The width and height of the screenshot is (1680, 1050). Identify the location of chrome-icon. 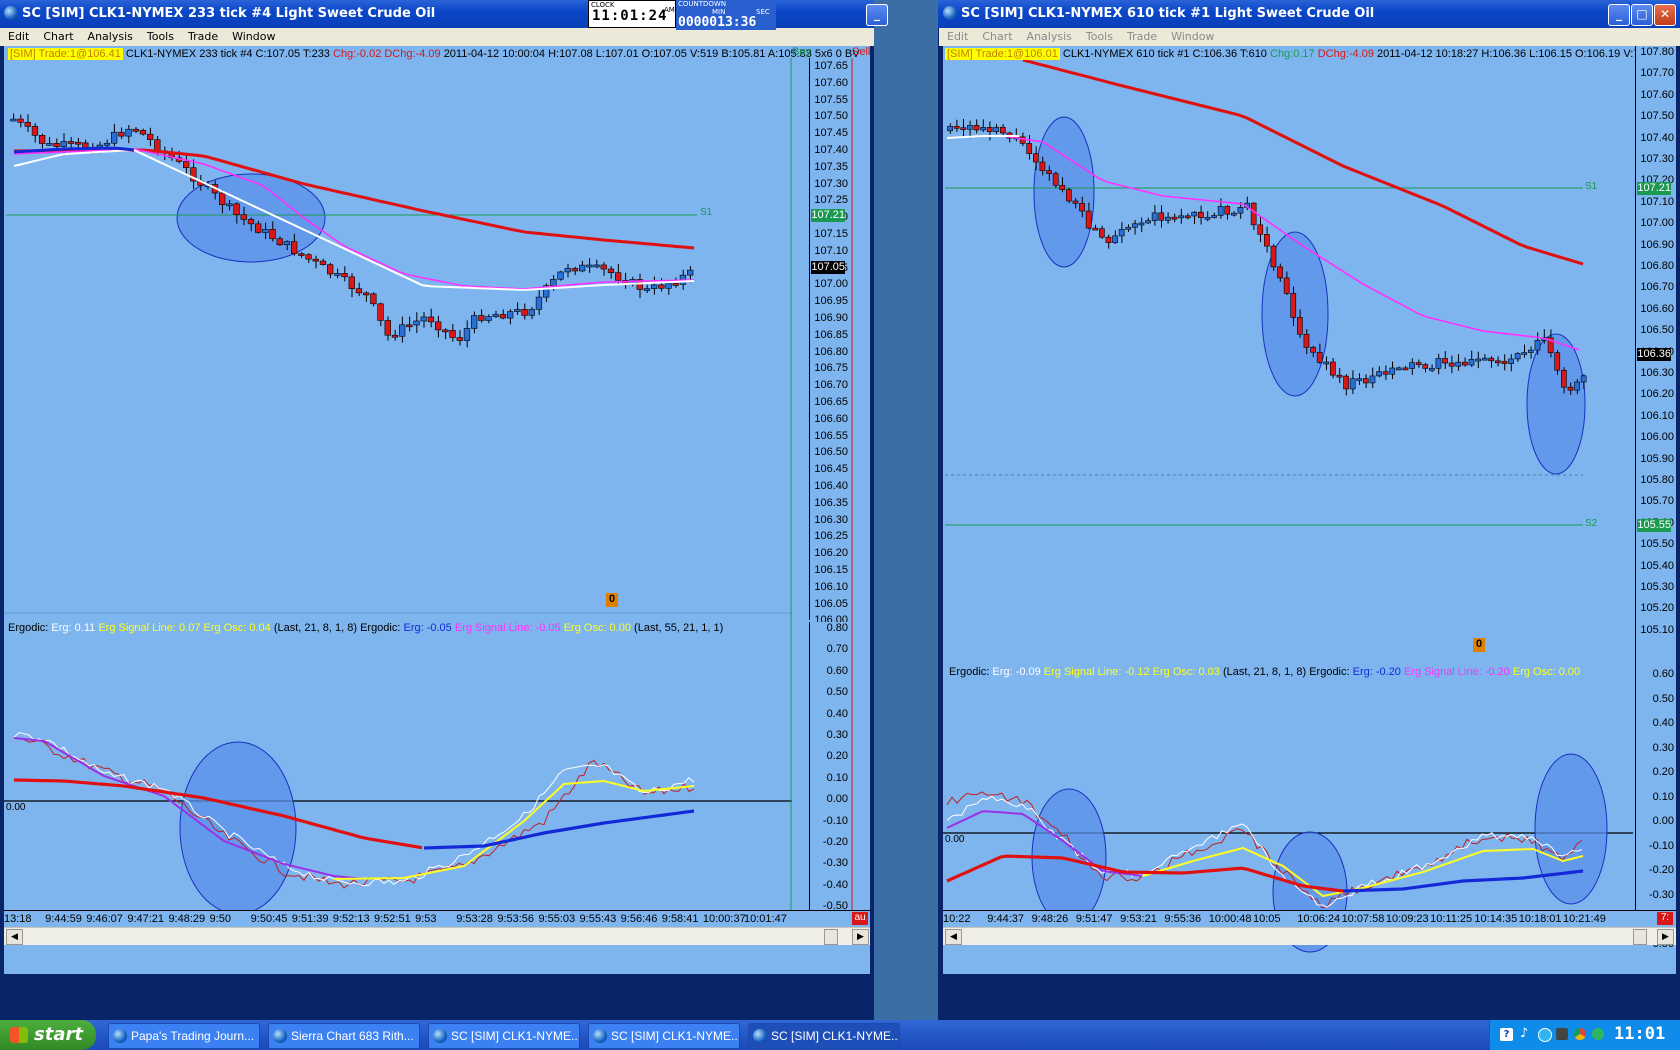
(120, 1036).